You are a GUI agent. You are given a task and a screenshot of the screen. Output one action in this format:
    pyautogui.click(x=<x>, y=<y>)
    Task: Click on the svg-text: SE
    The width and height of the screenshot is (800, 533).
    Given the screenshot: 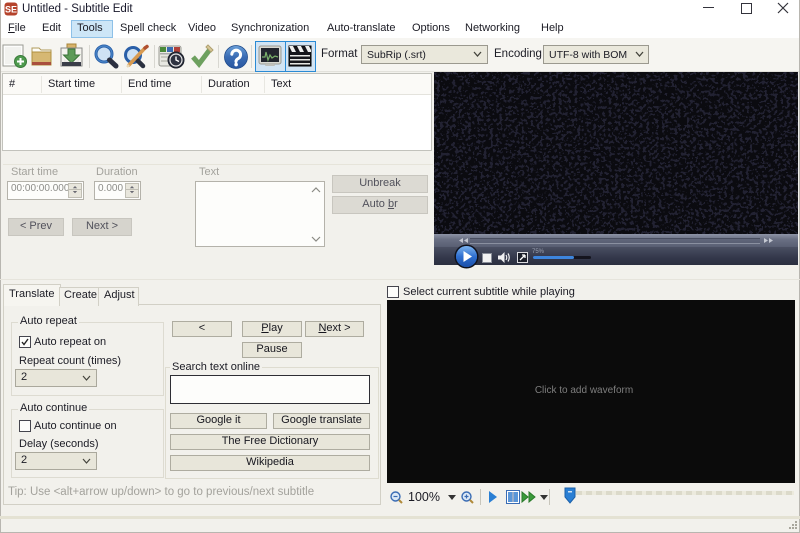 What is the action you would take?
    pyautogui.click(x=11, y=10)
    